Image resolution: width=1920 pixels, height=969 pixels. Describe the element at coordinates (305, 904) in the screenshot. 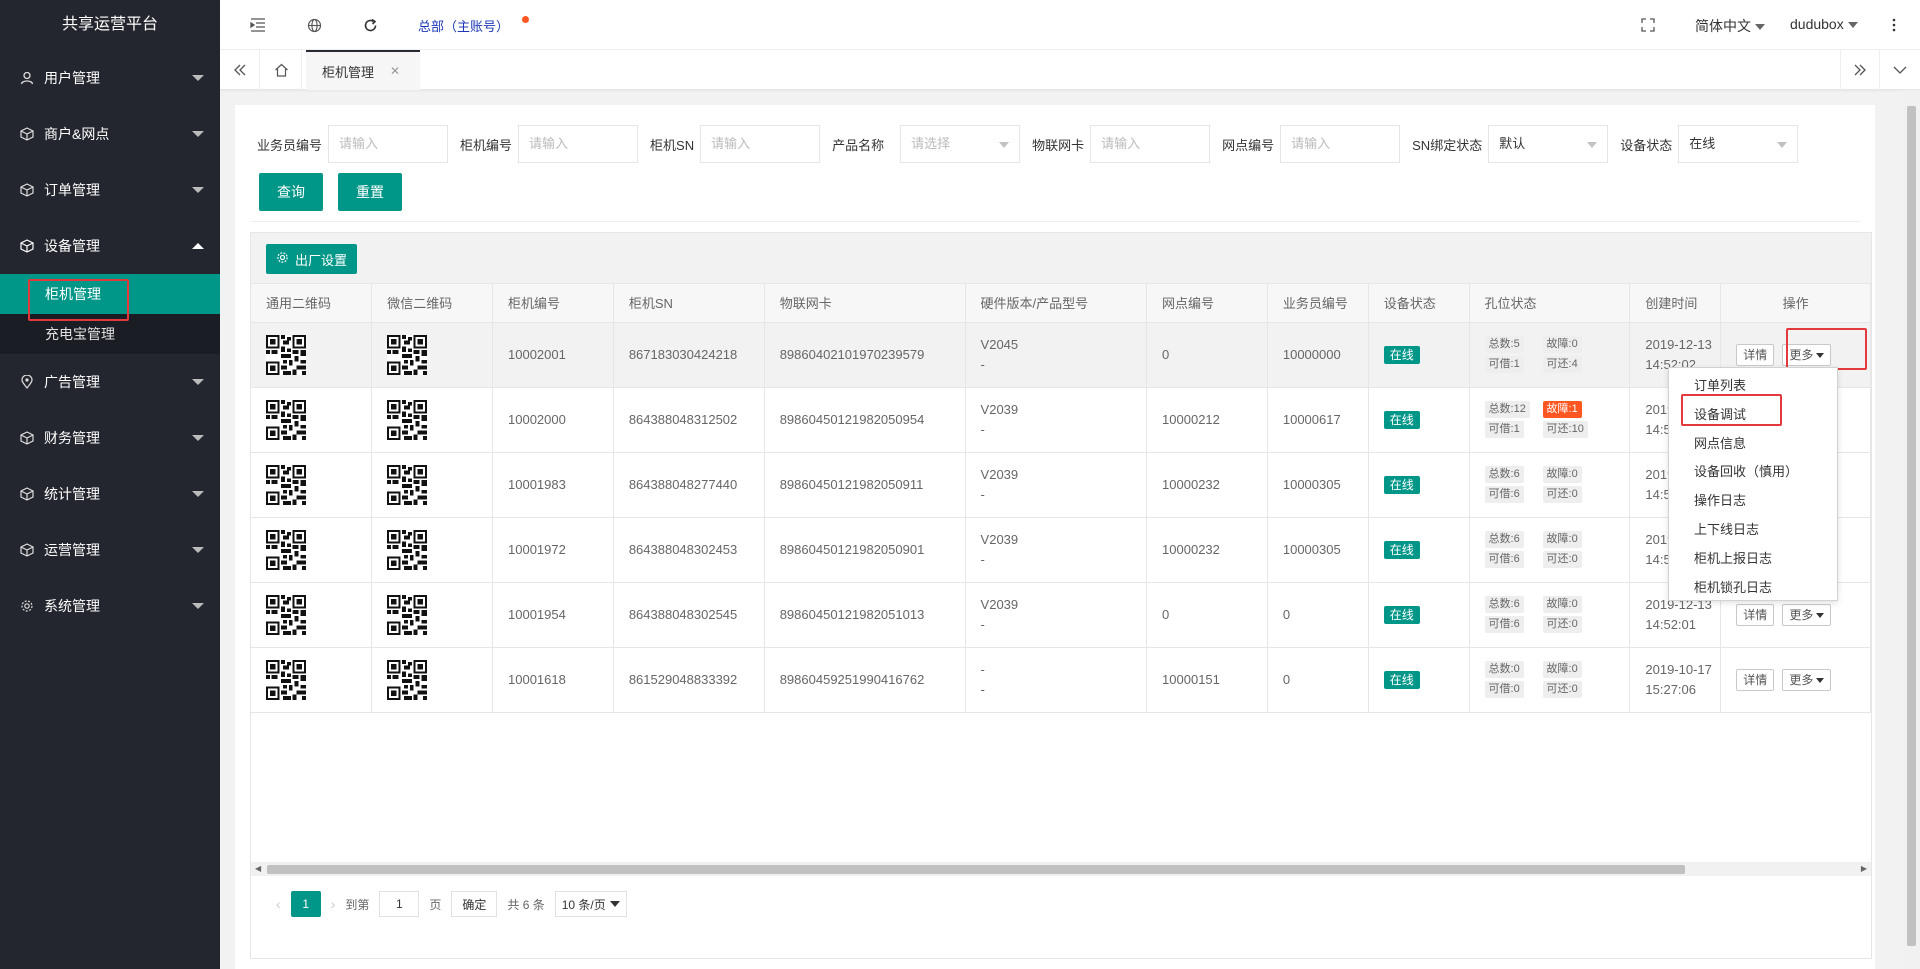

I see `page-current: 1` at that location.